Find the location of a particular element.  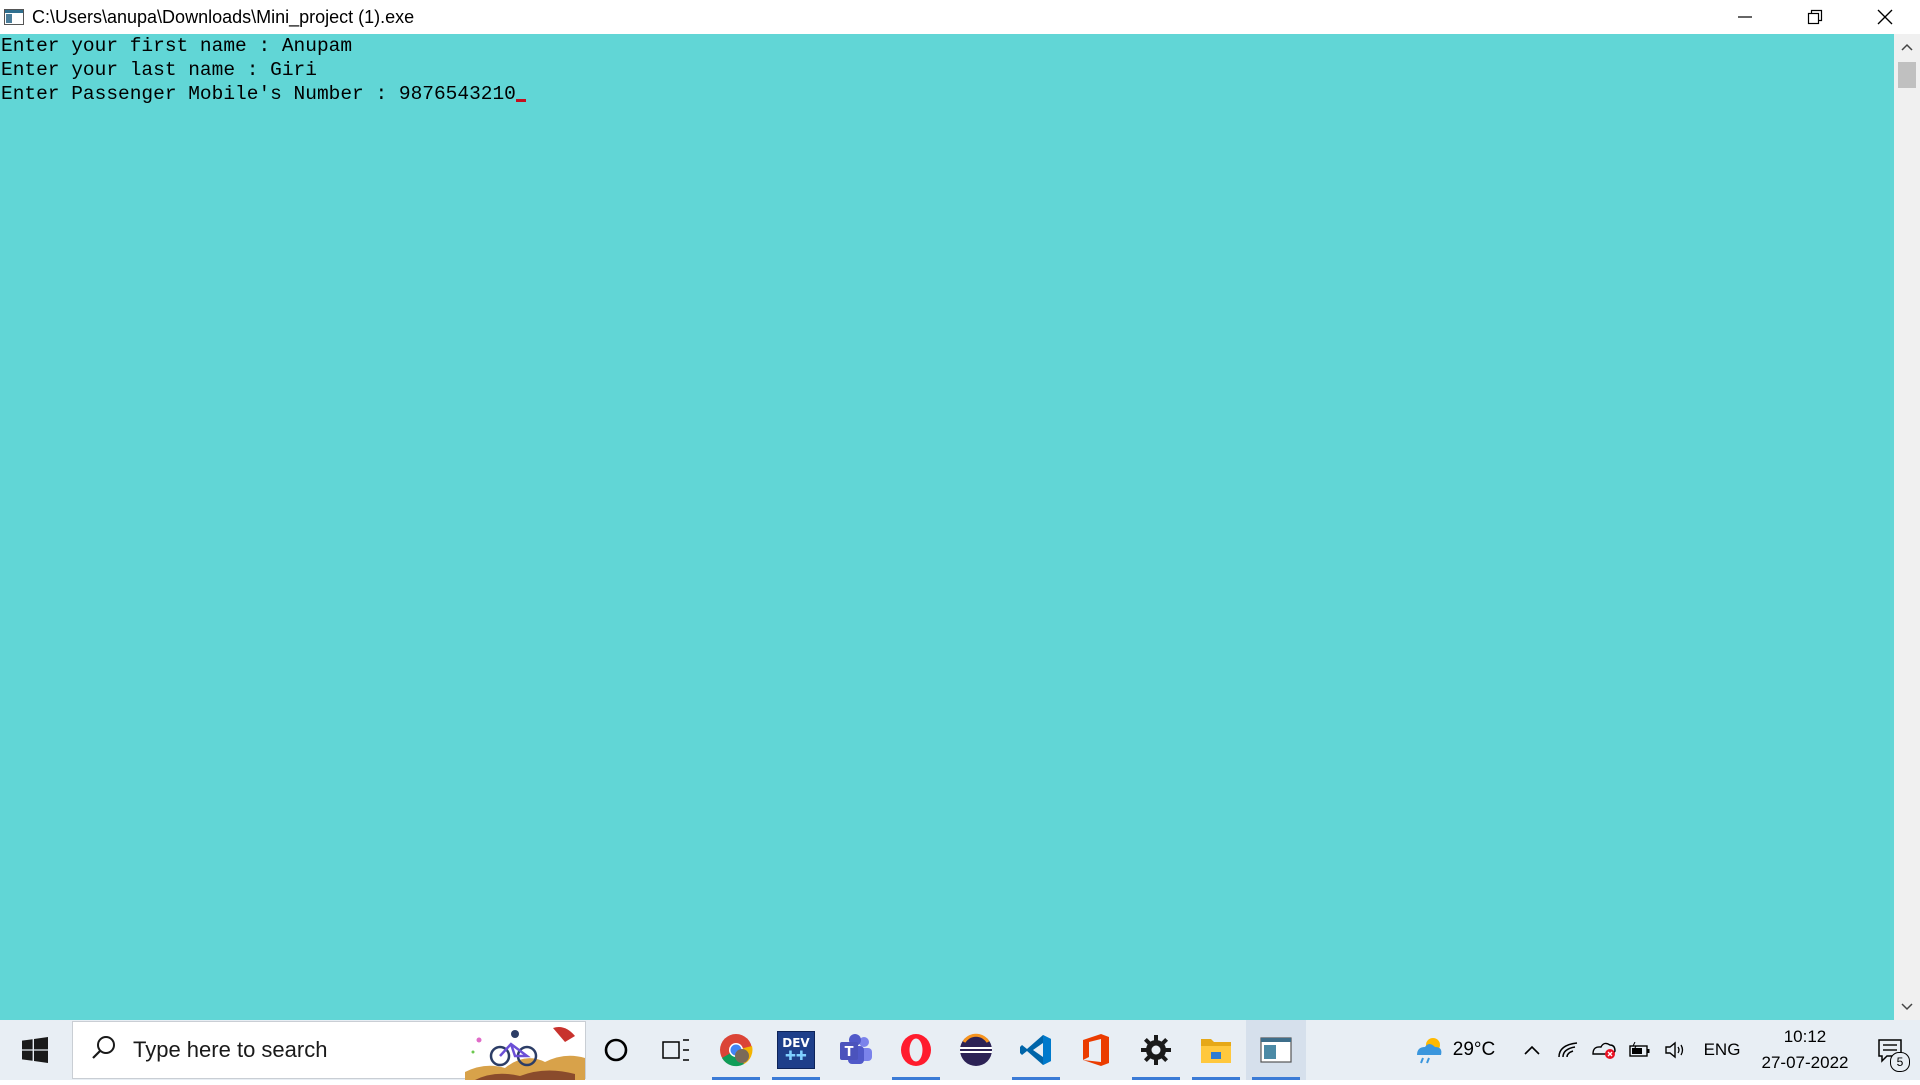

start-button is located at coordinates (35, 1050).